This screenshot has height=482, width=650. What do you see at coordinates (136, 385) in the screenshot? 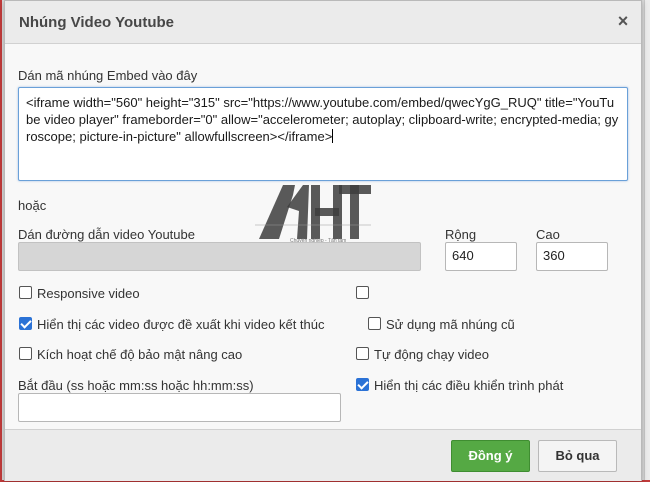
I see `start-time-label: Bắt đầu (ss hoặc mm:ss hoặc hh:mm:ss)` at bounding box center [136, 385].